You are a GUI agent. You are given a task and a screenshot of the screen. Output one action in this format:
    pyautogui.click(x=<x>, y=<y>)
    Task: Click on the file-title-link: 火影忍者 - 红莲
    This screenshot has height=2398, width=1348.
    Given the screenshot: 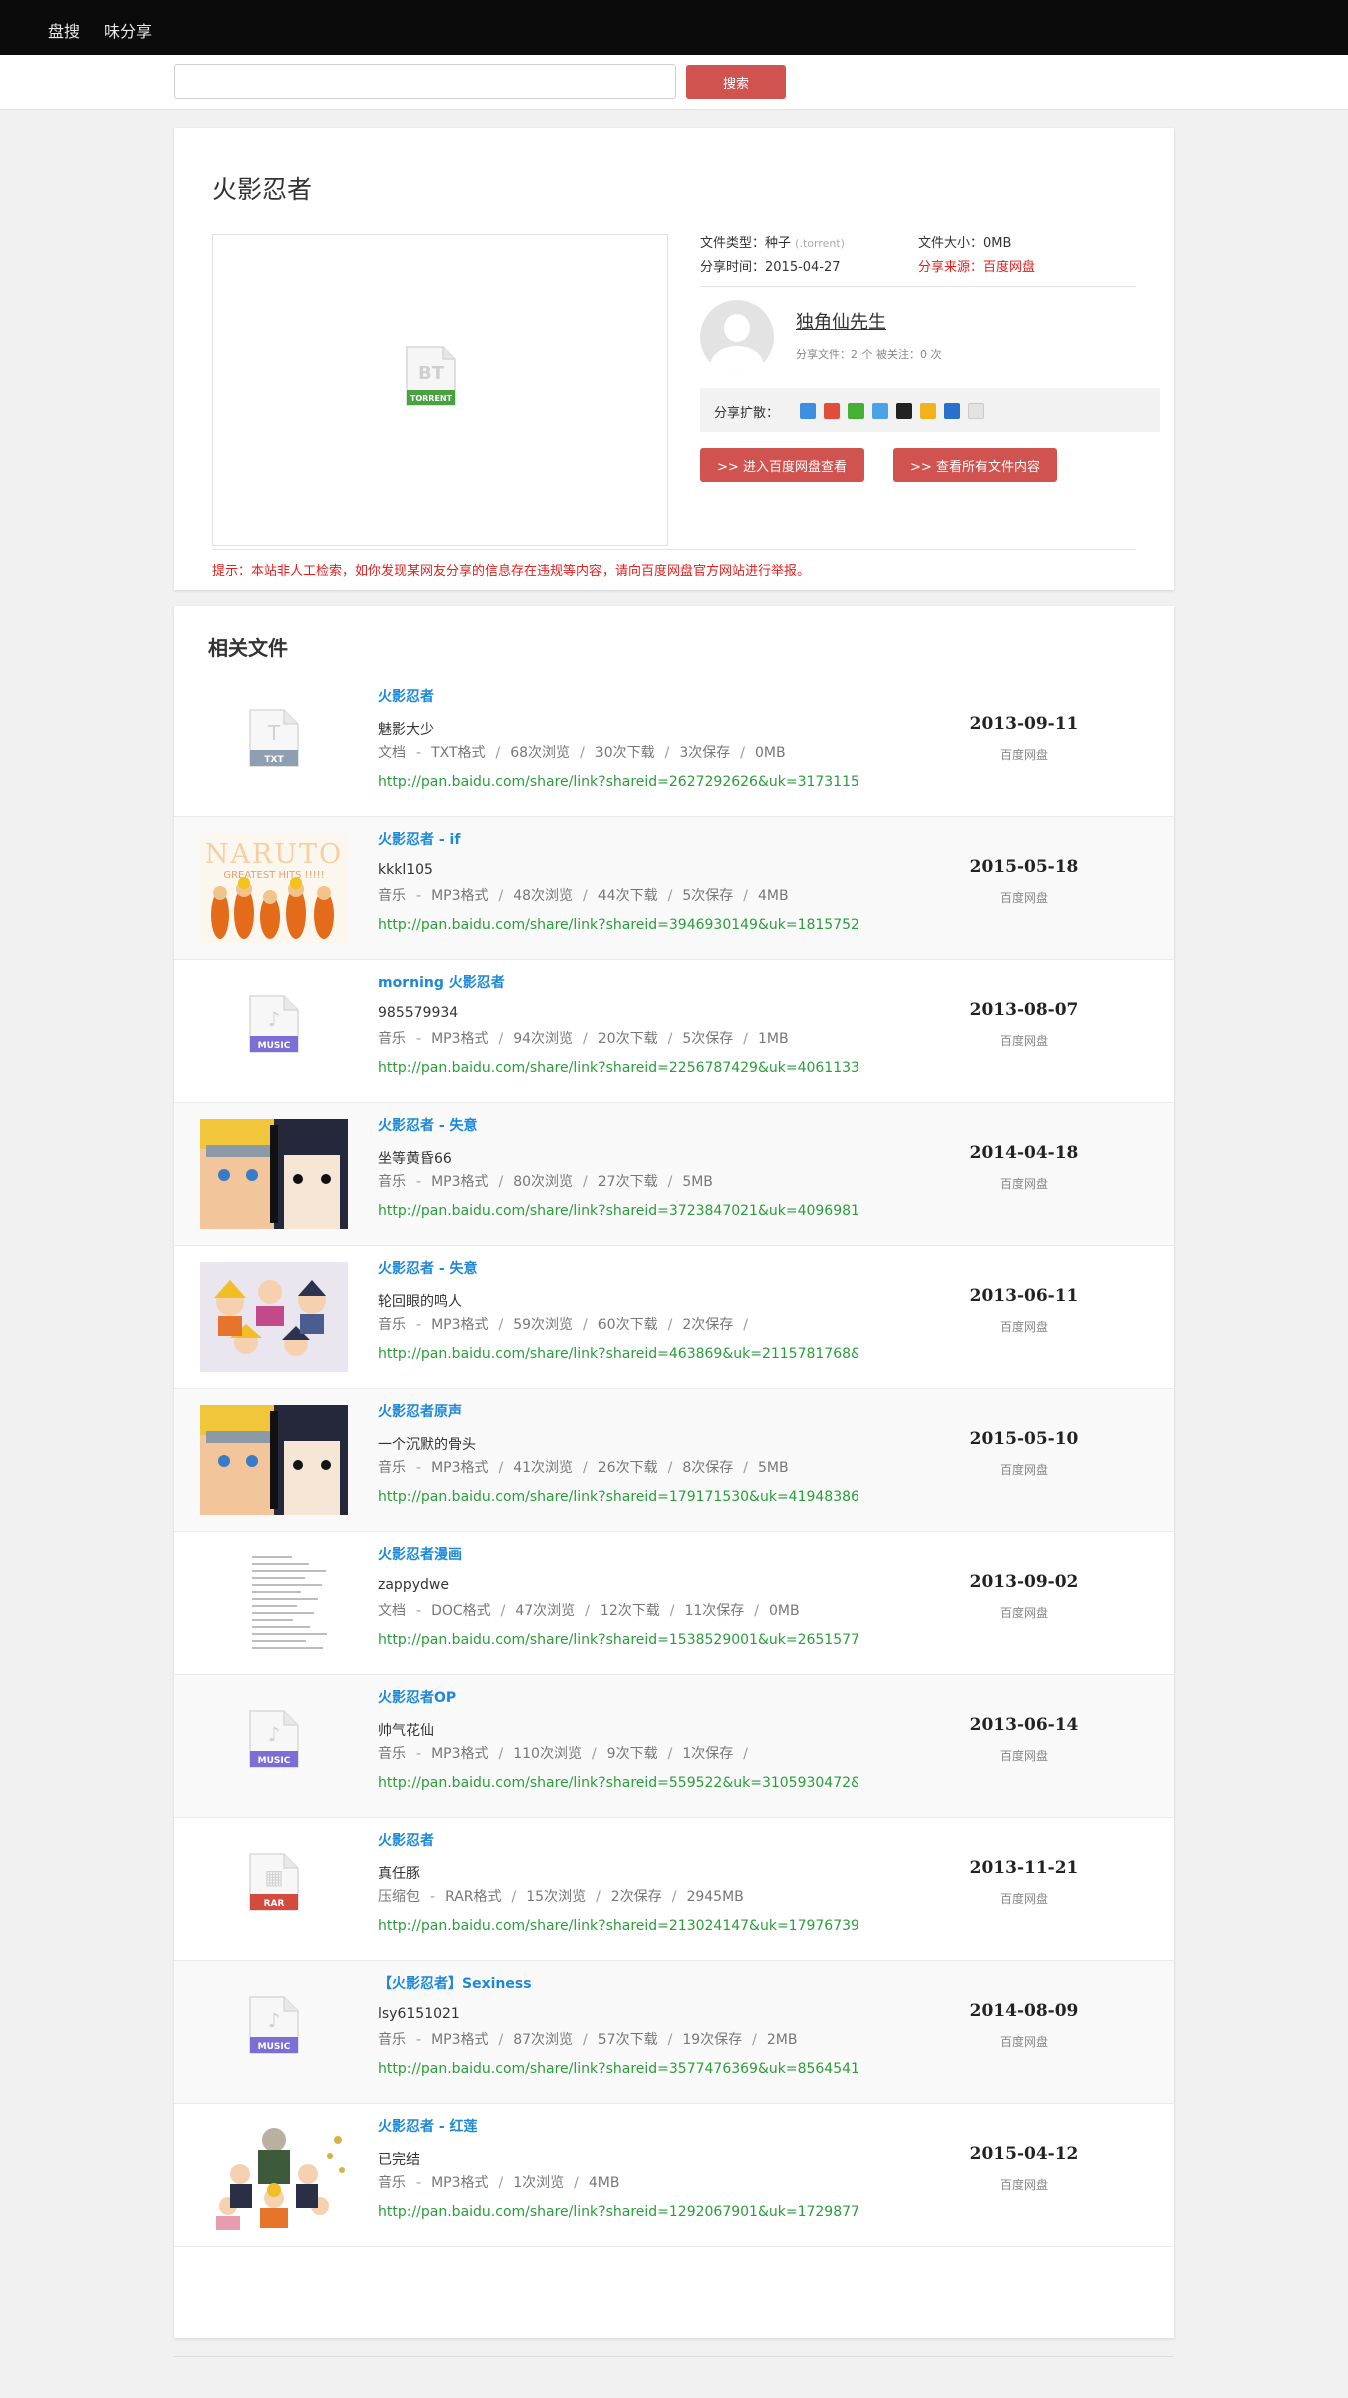 What is the action you would take?
    pyautogui.click(x=428, y=2126)
    